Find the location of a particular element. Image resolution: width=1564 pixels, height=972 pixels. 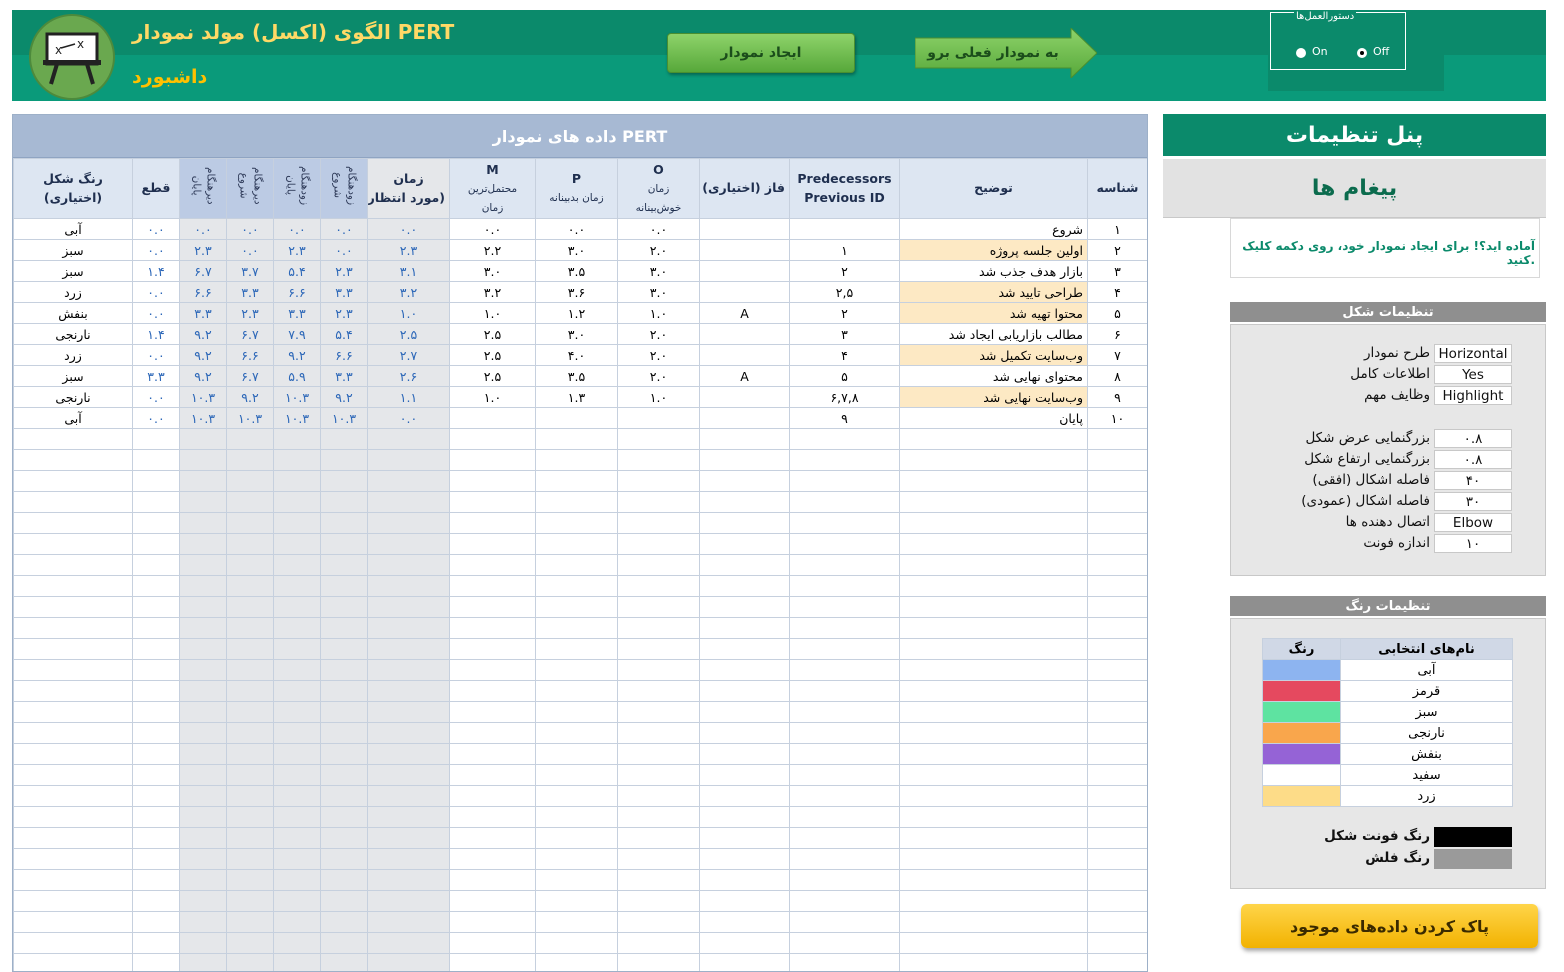

cell-desc: پایان is located at coordinates (994, 418).